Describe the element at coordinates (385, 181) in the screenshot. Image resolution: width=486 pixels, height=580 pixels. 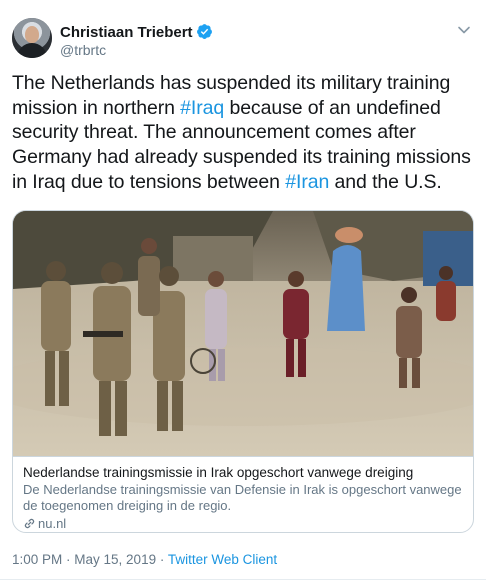
I see `tweet-text-segment: and the U.S.` at that location.